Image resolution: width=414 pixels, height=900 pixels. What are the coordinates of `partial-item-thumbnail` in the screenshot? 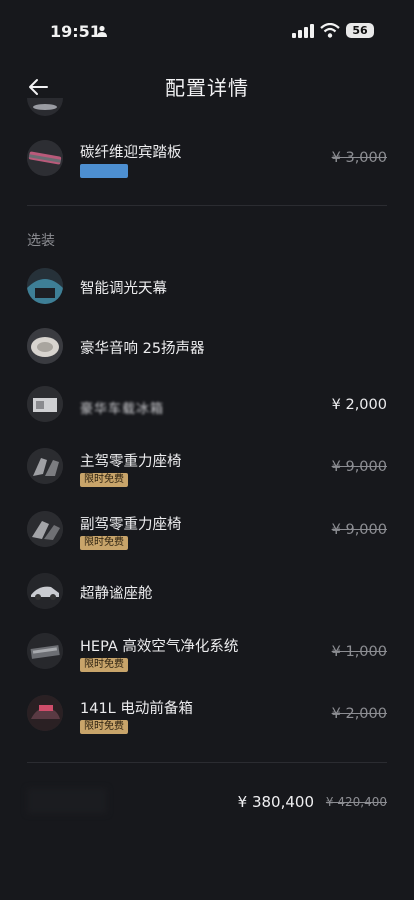 It's located at (45, 107).